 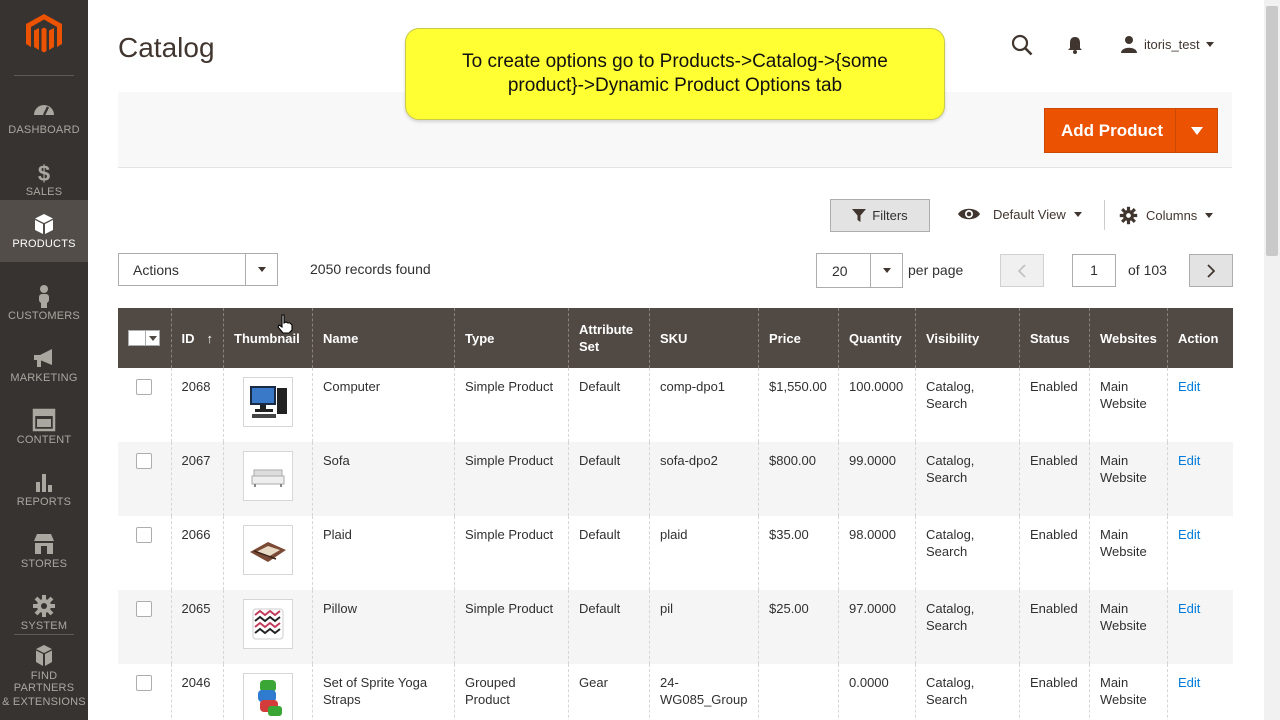 I want to click on cell-price-text: $800.00, so click(x=792, y=460).